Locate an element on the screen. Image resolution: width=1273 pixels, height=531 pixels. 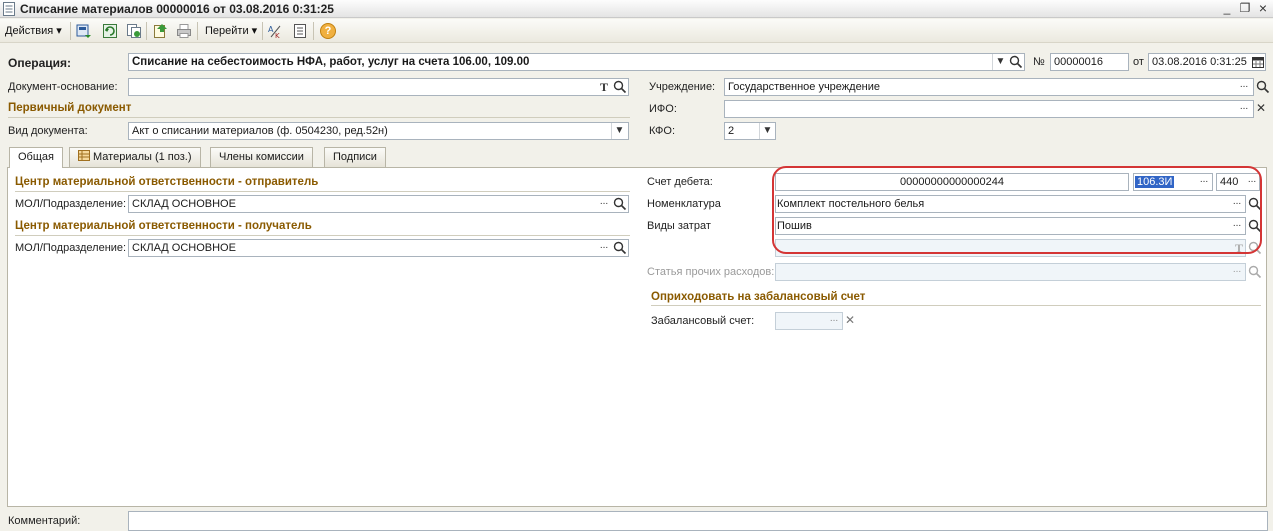
primary-document-heading: Первичный документ is located at coordinates (70, 108).